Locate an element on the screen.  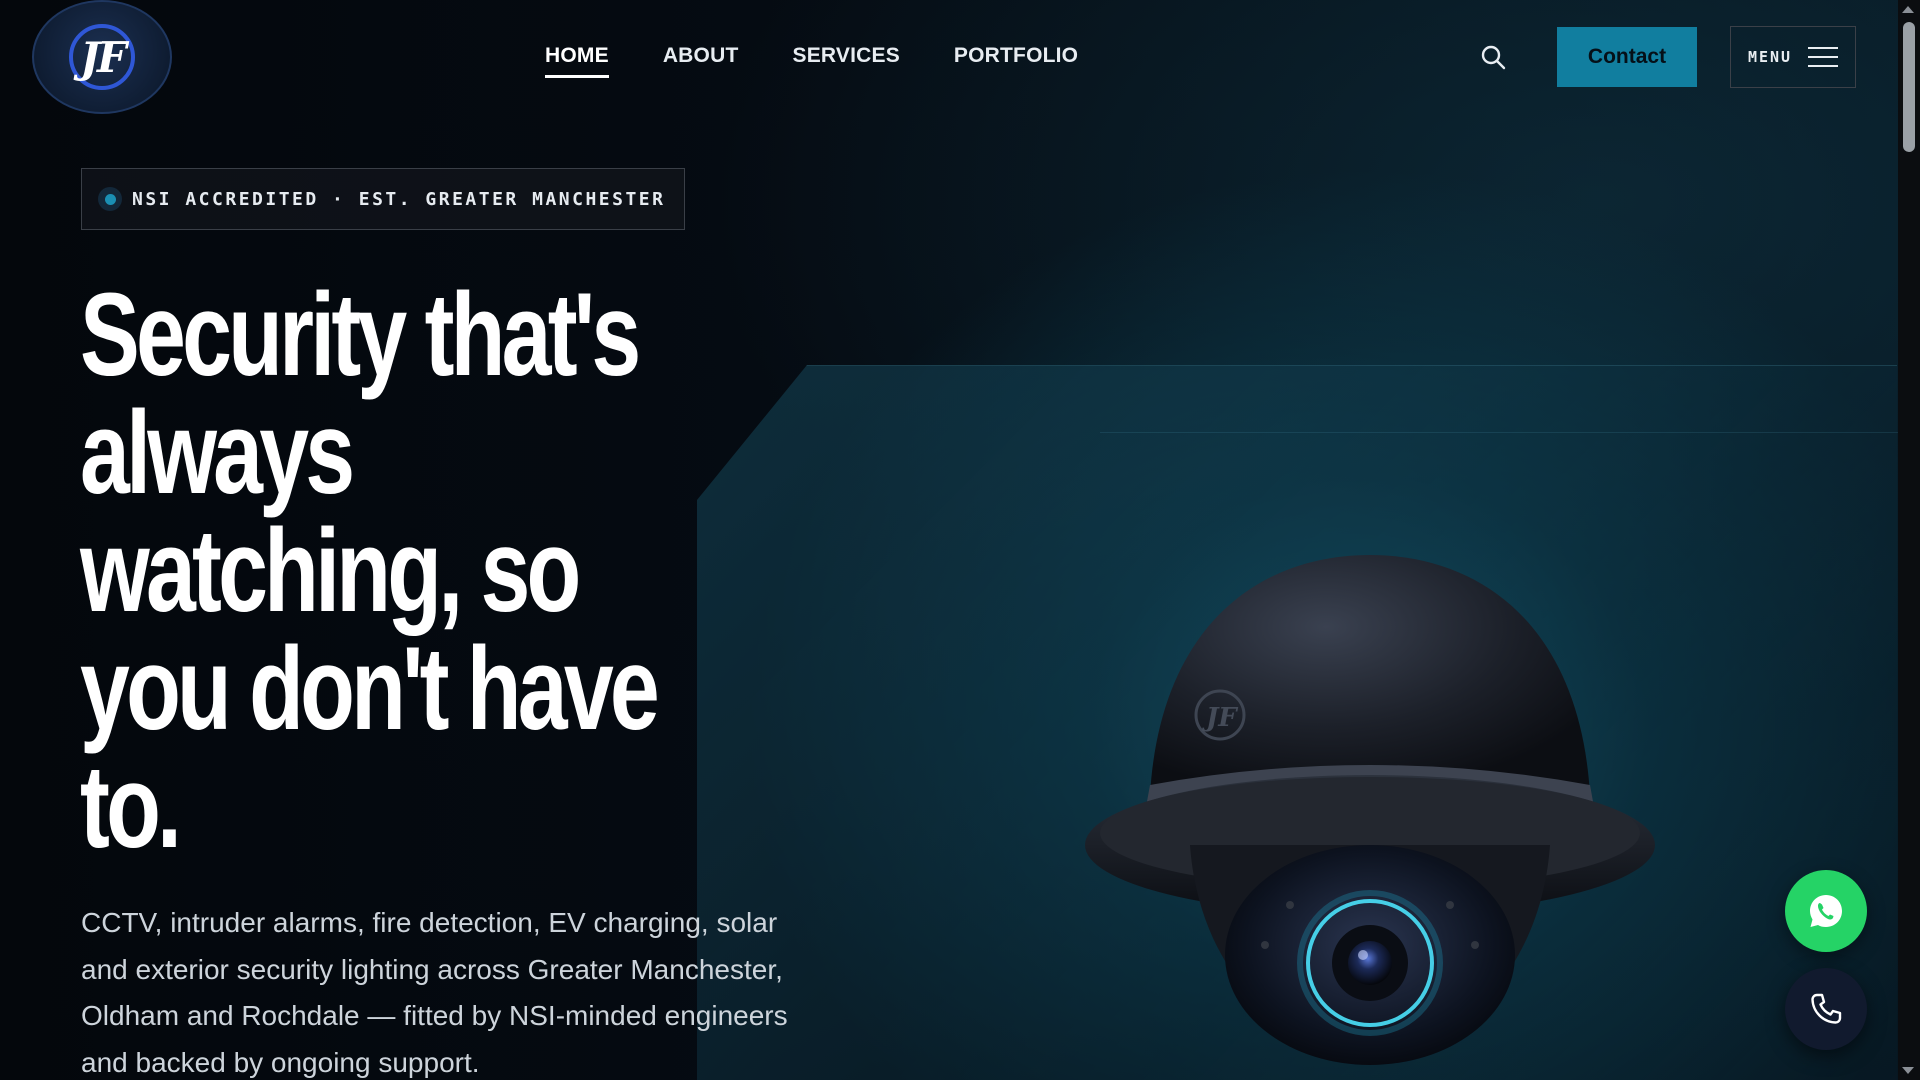
accreditation-badge: NSI ACCREDITED · EST. GREATER MANCHESTER is located at coordinates (383, 199).